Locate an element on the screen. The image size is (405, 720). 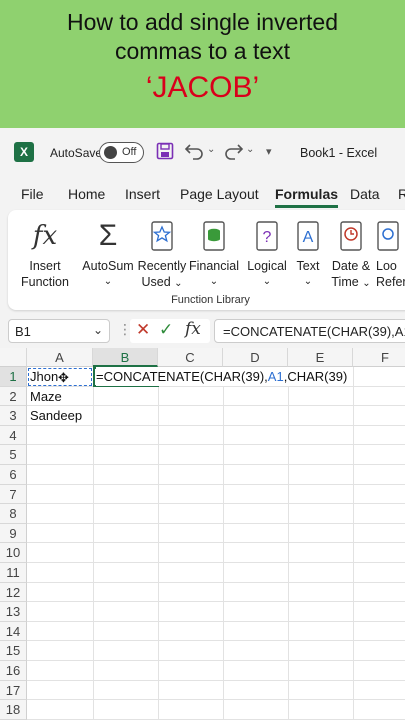
autosave-toggle: Off is located at coordinates (121, 152).